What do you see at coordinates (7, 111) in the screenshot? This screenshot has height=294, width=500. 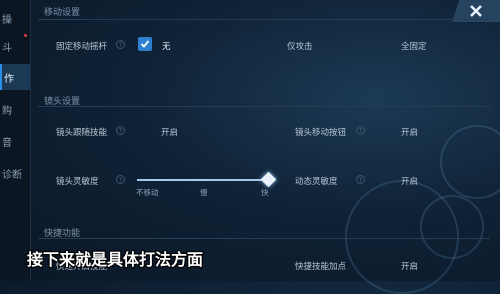 I see `sidebar-item-label: 购` at bounding box center [7, 111].